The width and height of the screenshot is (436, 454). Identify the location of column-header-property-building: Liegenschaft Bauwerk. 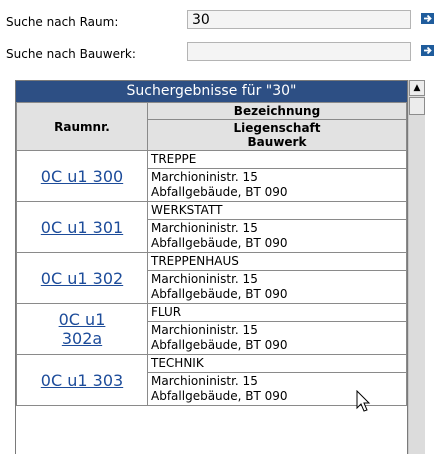
(277, 135).